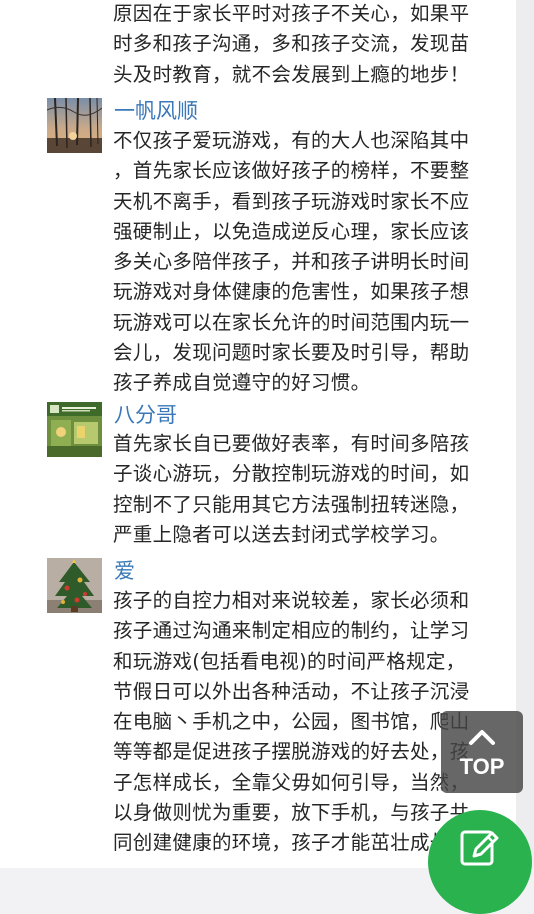  I want to click on comment-line: 不仅孩子爱玩游戏，有的大人也深陷其中, so click(291, 140).